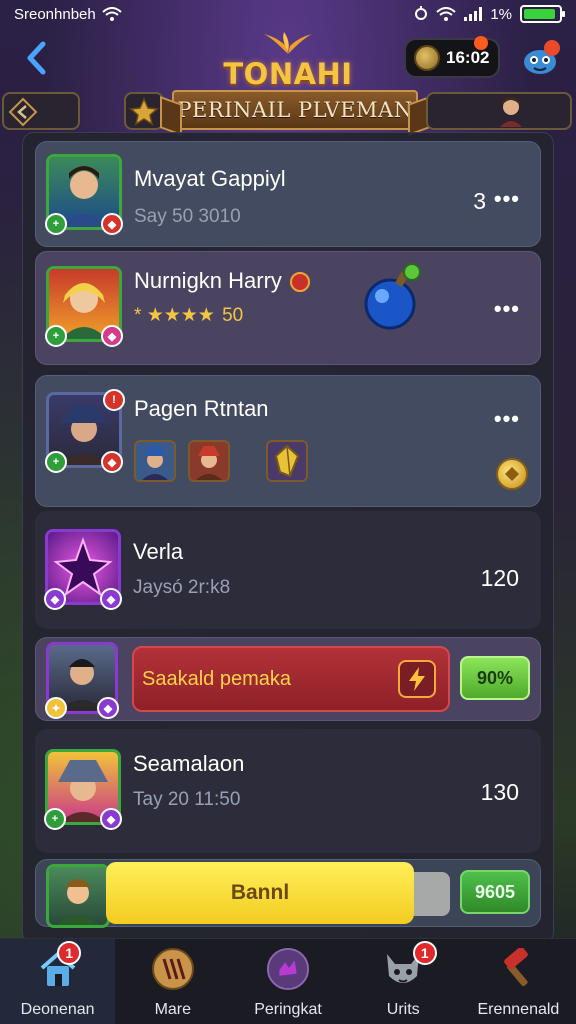 This screenshot has width=576, height=1024. I want to click on star-prefix: *, so click(138, 315).